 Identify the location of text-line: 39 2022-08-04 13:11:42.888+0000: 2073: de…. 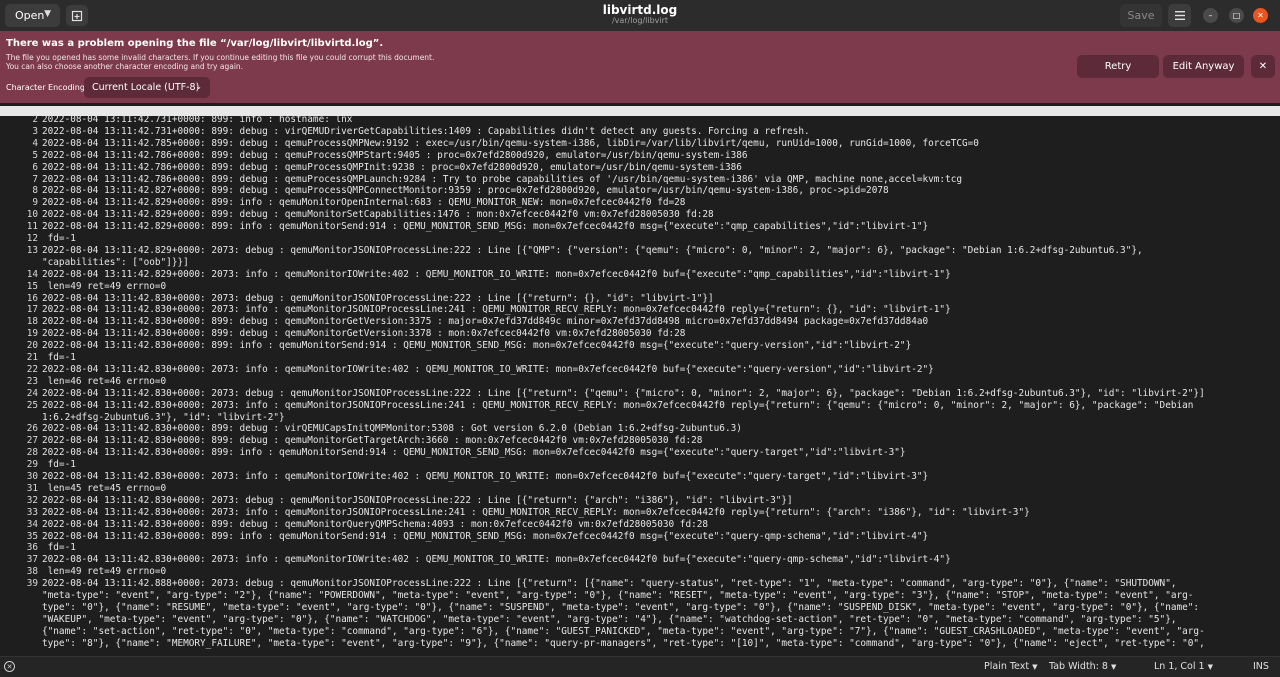
(640, 584).